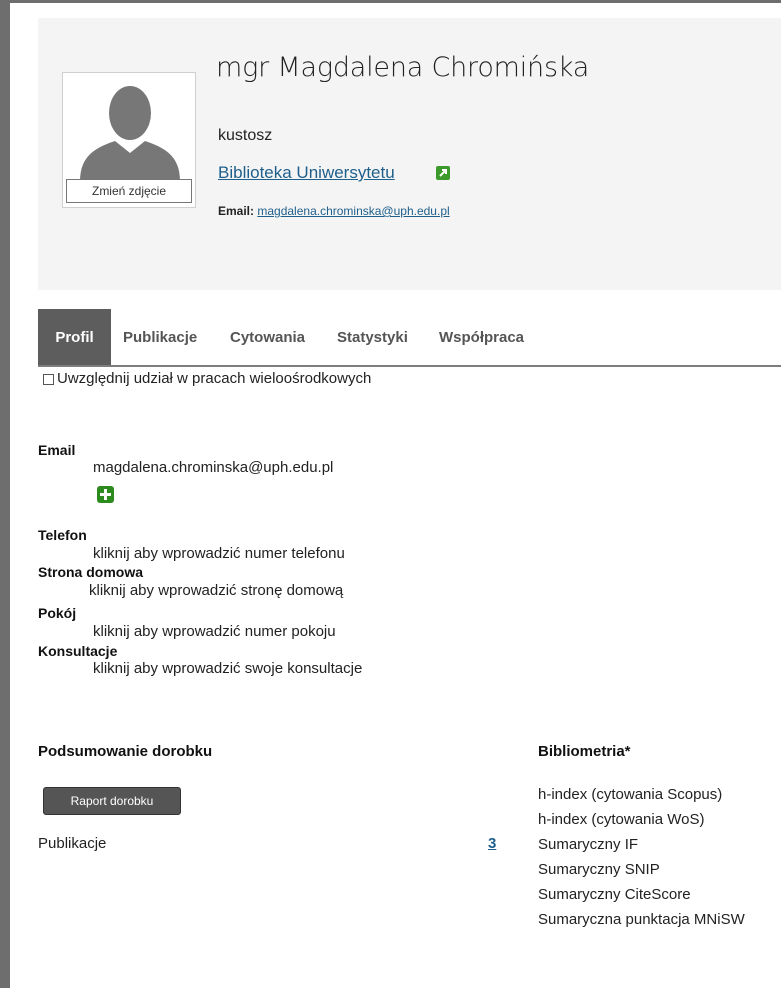 The width and height of the screenshot is (781, 988). I want to click on homepage-value: kliknij aby wprowadzić stronę domową, so click(216, 590).